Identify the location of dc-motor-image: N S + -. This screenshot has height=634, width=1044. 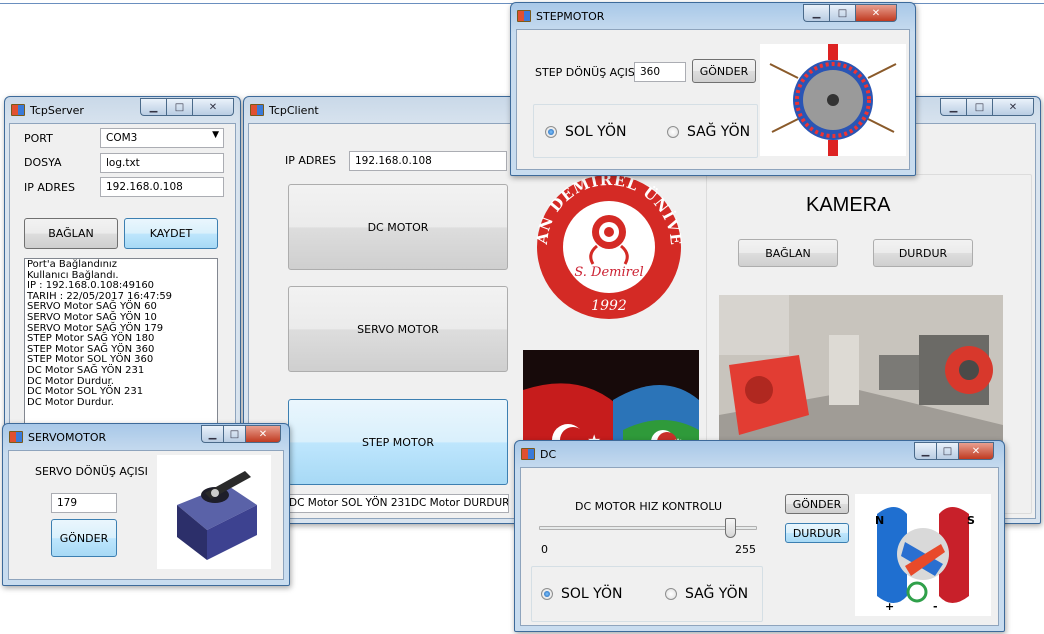
(923, 555).